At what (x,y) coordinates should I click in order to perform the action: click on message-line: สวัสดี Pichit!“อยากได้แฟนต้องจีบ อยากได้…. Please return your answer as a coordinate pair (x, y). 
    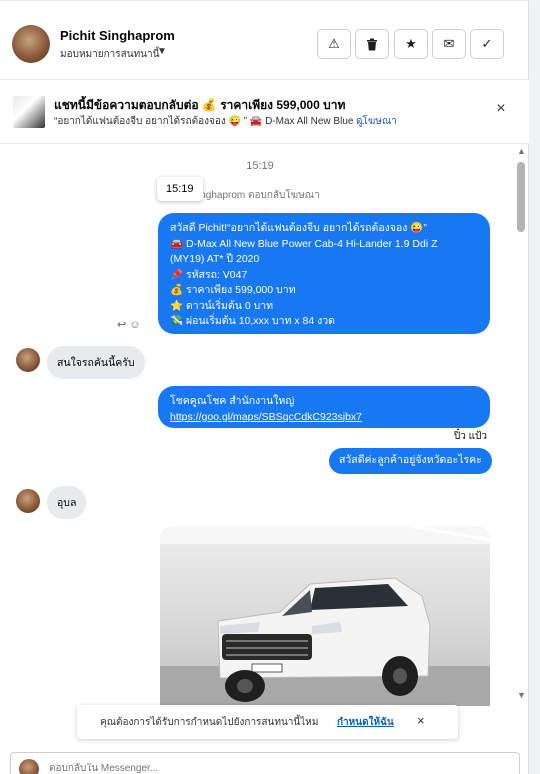
    Looking at the image, I should click on (298, 228).